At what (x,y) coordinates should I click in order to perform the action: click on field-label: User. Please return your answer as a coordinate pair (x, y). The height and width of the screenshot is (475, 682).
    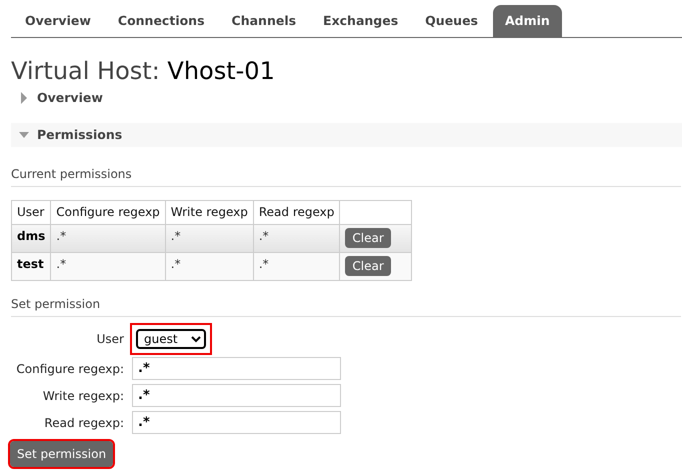
    Looking at the image, I should click on (110, 339).